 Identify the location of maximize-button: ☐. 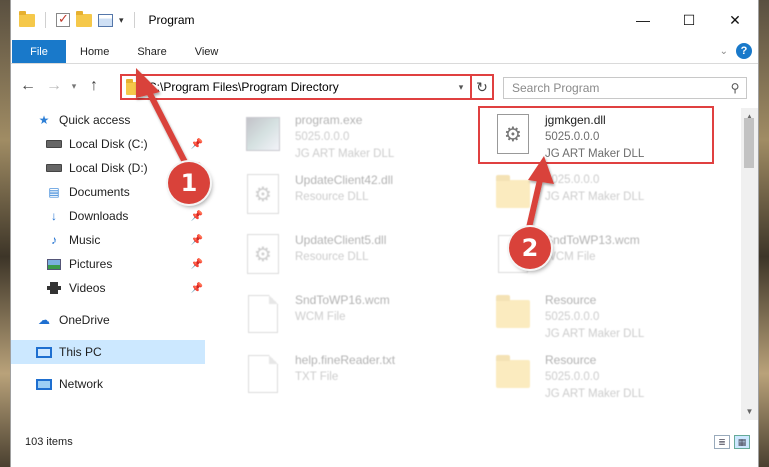
(689, 20).